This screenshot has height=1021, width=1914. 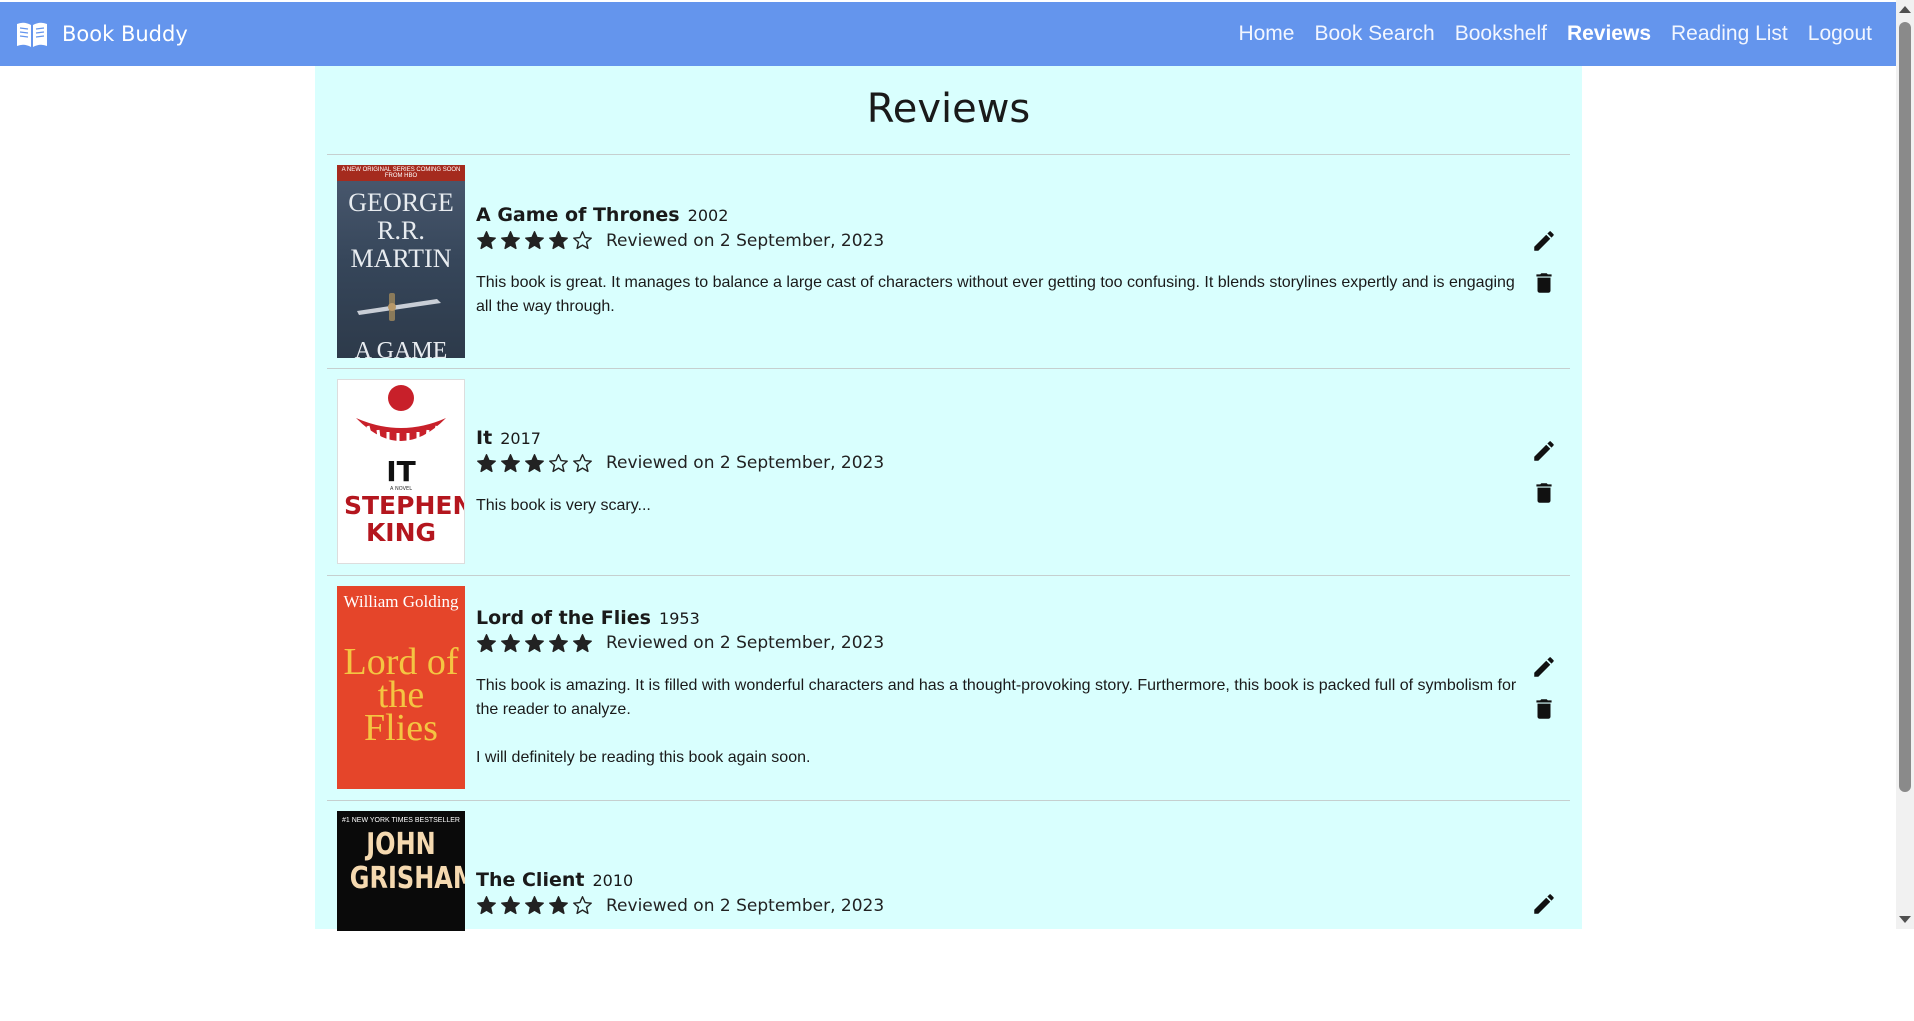 I want to click on cover-author: William Golding, so click(x=401, y=601).